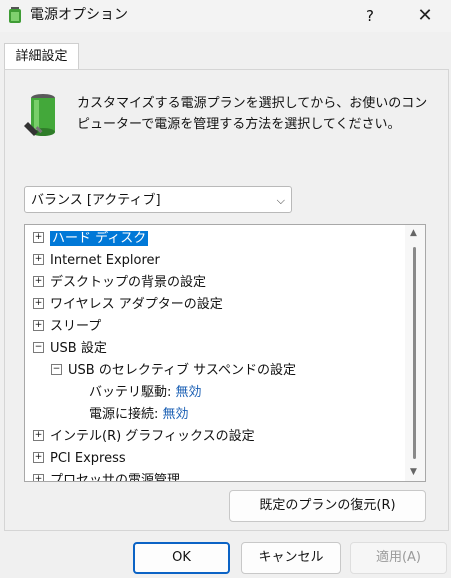 The height and width of the screenshot is (578, 451). I want to click on tree-item-label: スリープ, so click(76, 326).